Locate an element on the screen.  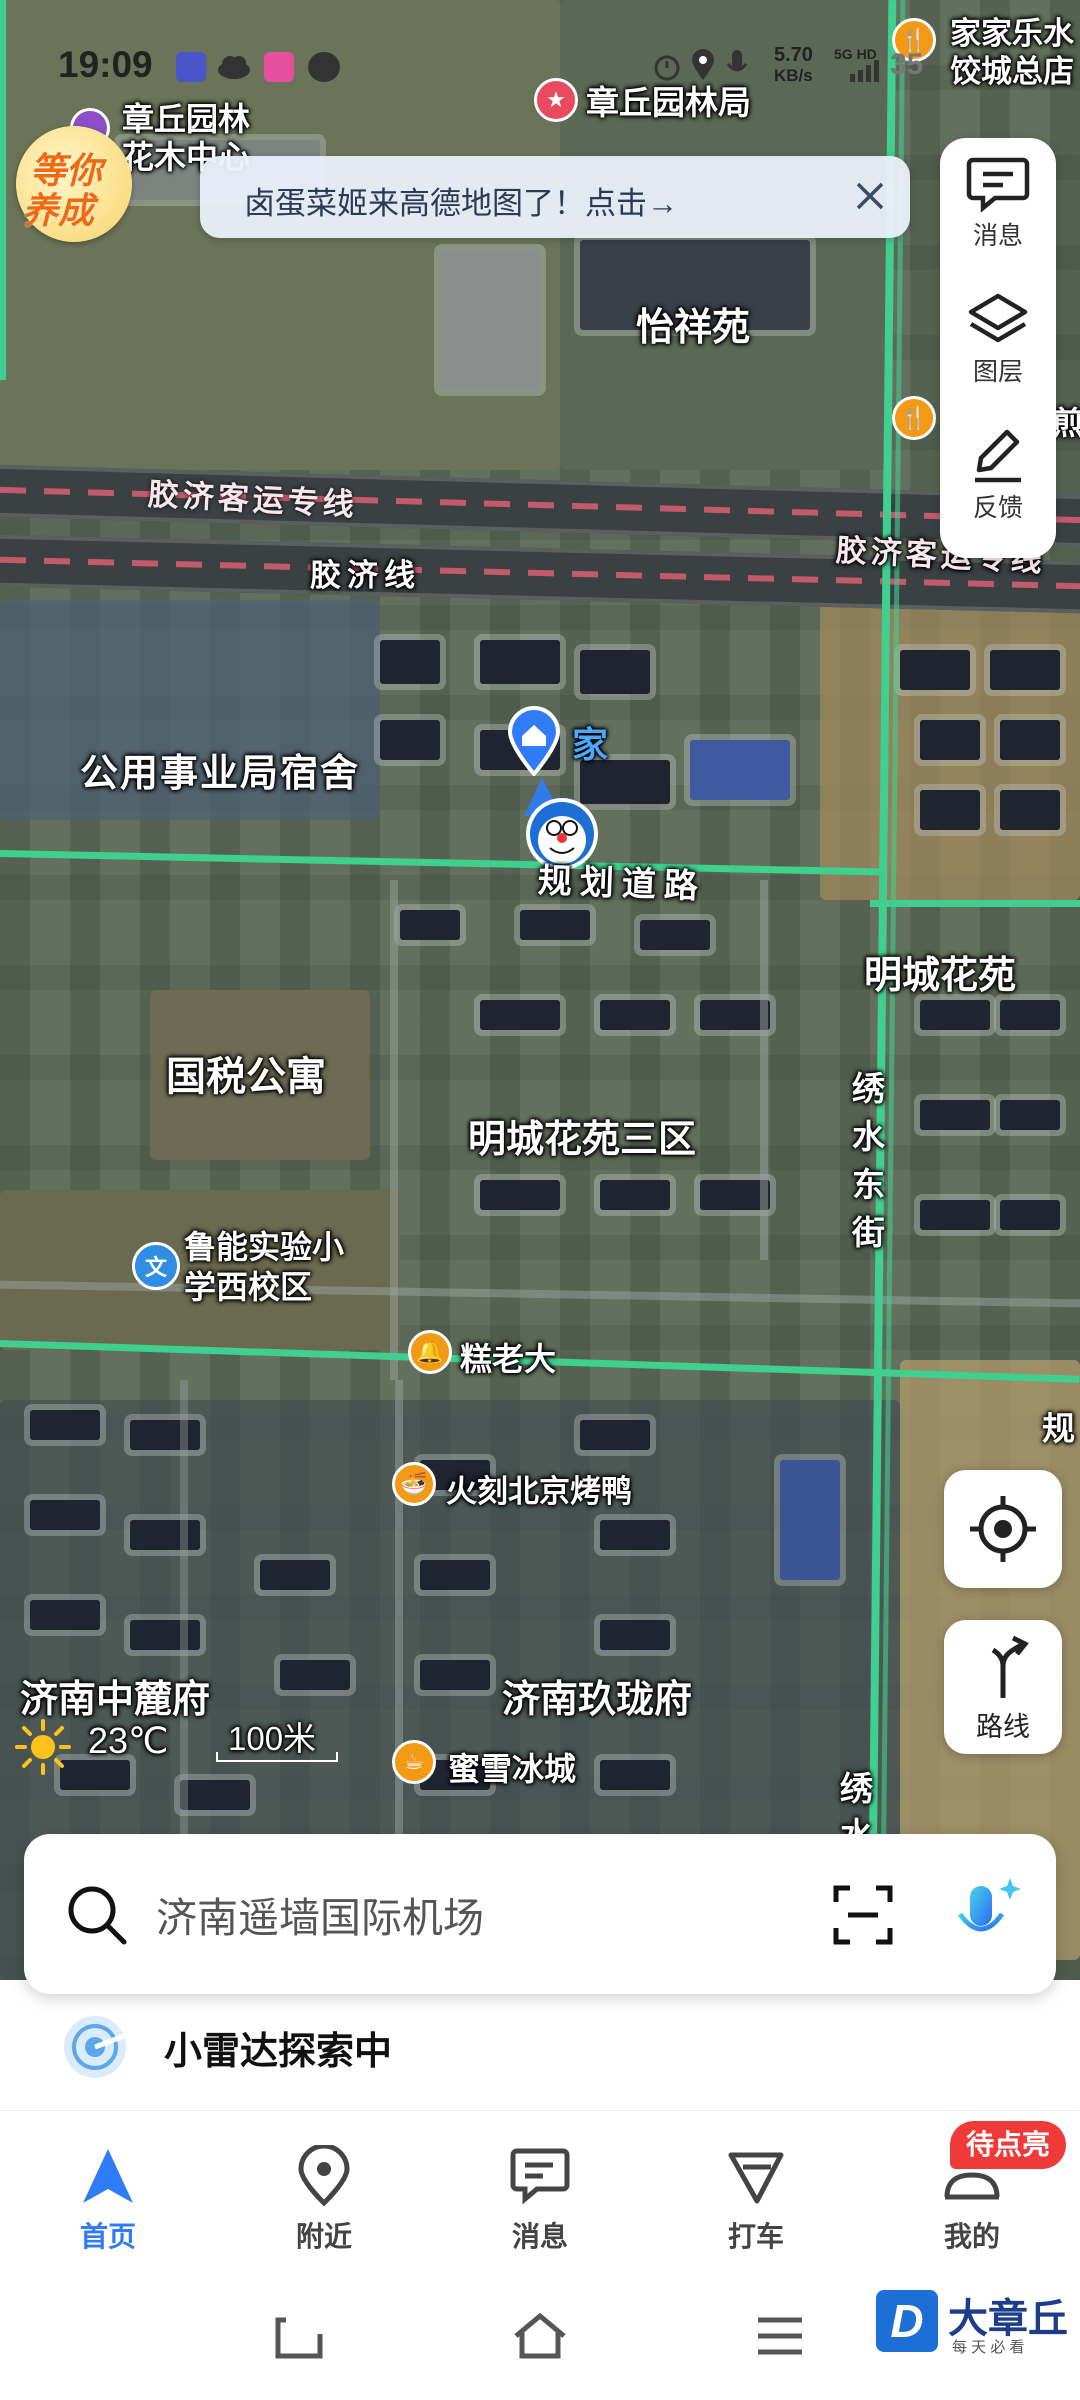
promo-banner: 卤蛋菜姬来高德地图了！点击→ is located at coordinates (555, 197).